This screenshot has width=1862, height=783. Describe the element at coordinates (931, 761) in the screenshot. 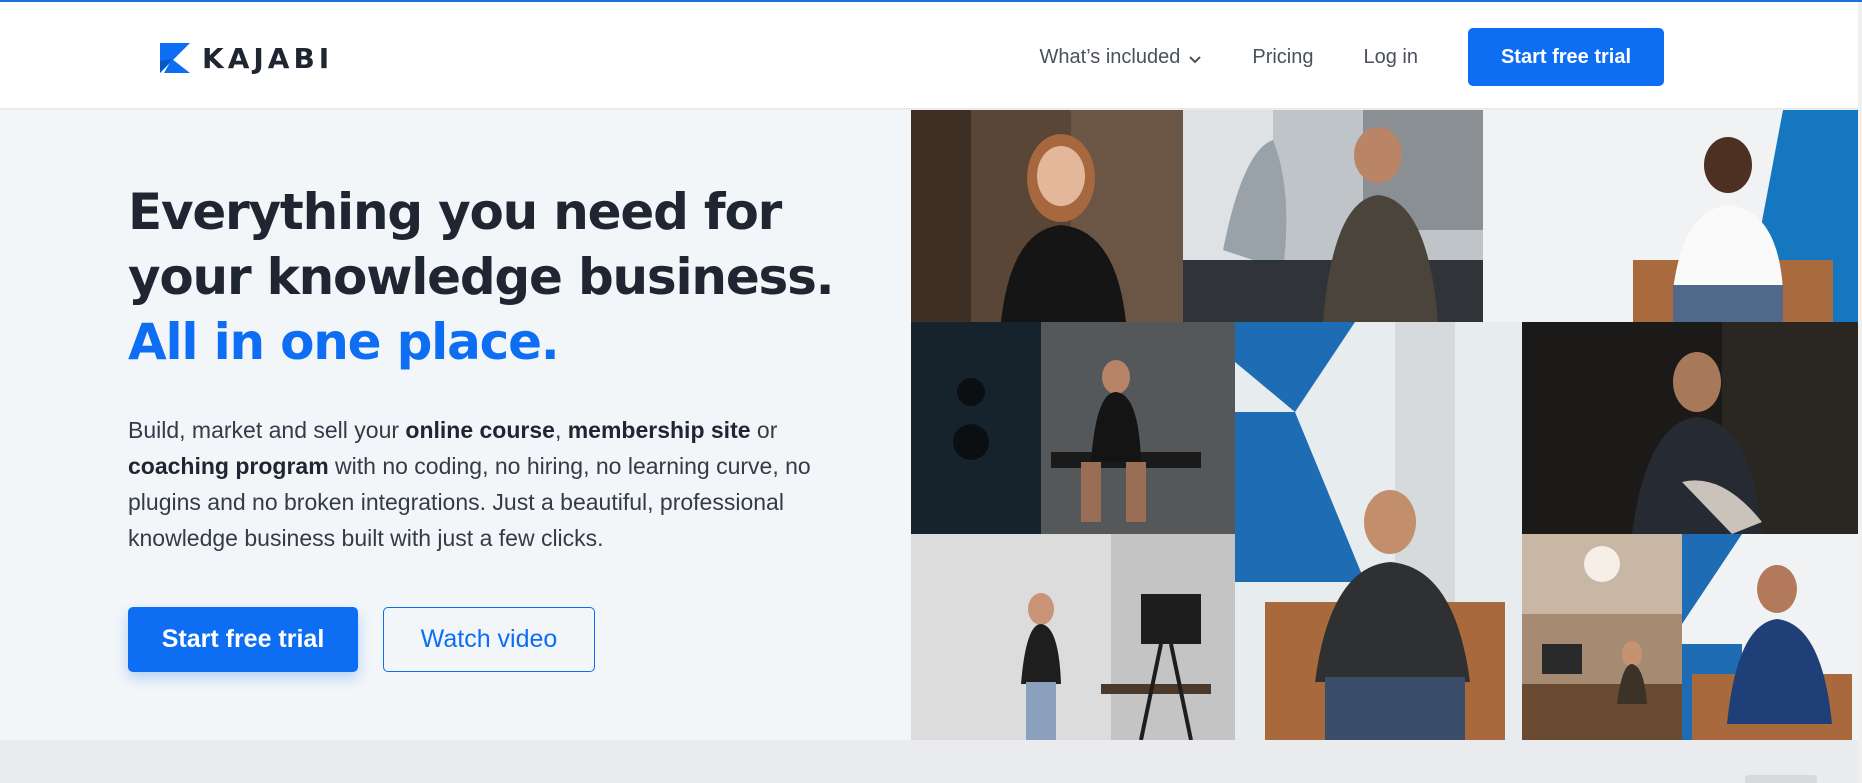

I see `next-section-edge` at that location.